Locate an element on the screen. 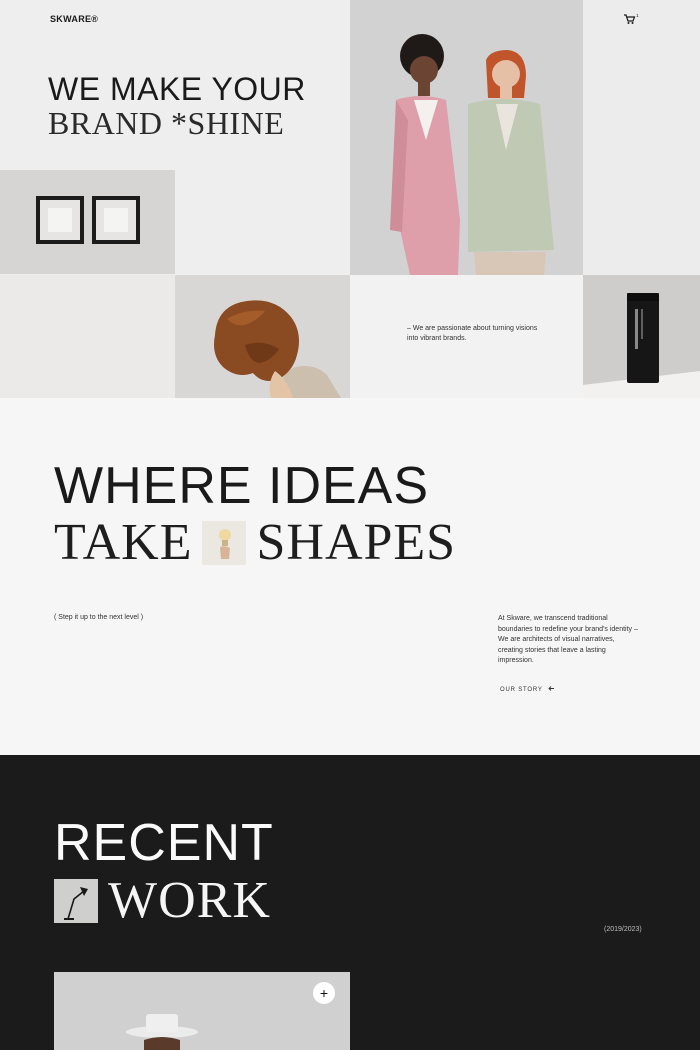 This screenshot has height=1050, width=700. plus-icon: + is located at coordinates (324, 993).